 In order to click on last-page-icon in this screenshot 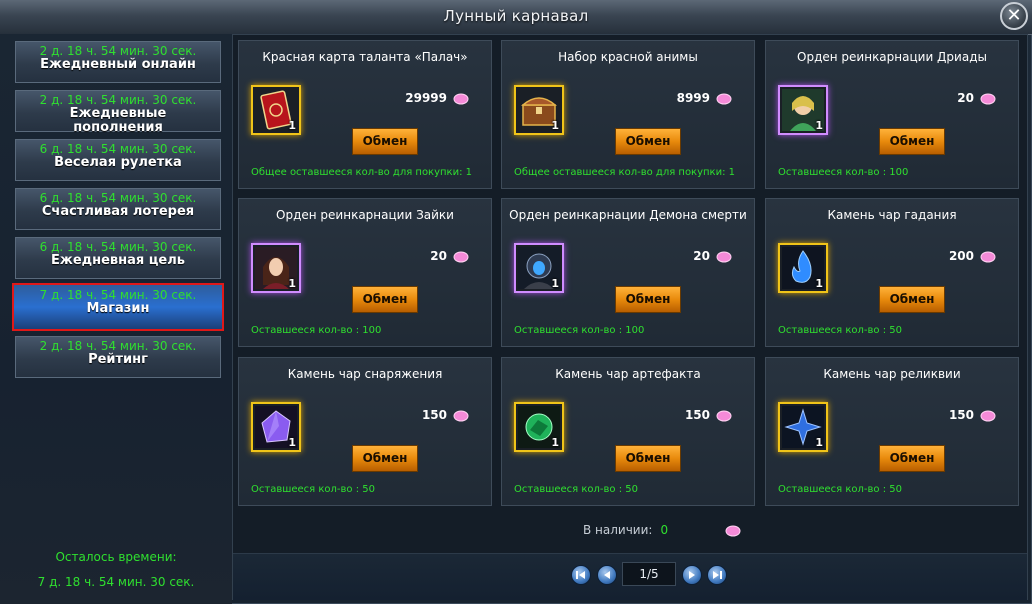, I will do `click(717, 575)`.